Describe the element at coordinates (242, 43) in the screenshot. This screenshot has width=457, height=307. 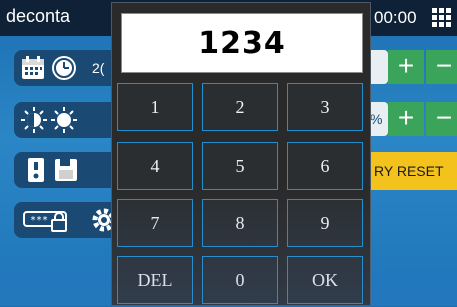
I see `keypad-display: 1234` at that location.